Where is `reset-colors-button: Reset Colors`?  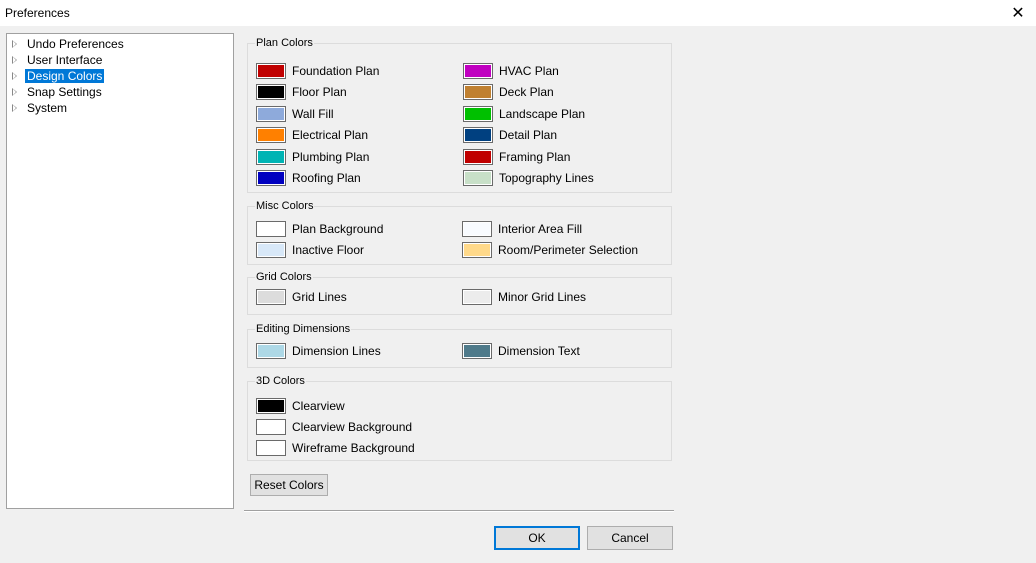 reset-colors-button: Reset Colors is located at coordinates (289, 485).